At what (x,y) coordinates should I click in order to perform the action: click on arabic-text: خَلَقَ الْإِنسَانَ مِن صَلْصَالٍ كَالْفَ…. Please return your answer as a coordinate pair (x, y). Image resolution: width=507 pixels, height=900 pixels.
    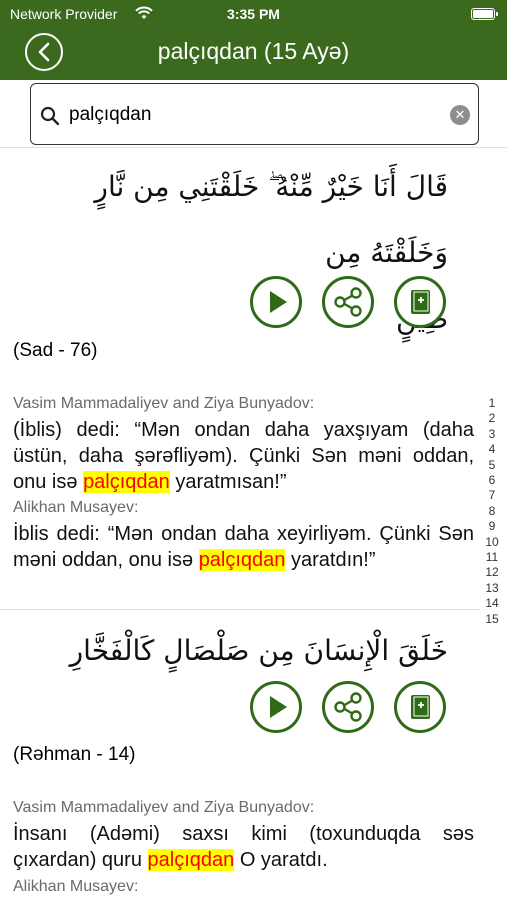
    Looking at the image, I should click on (240, 648).